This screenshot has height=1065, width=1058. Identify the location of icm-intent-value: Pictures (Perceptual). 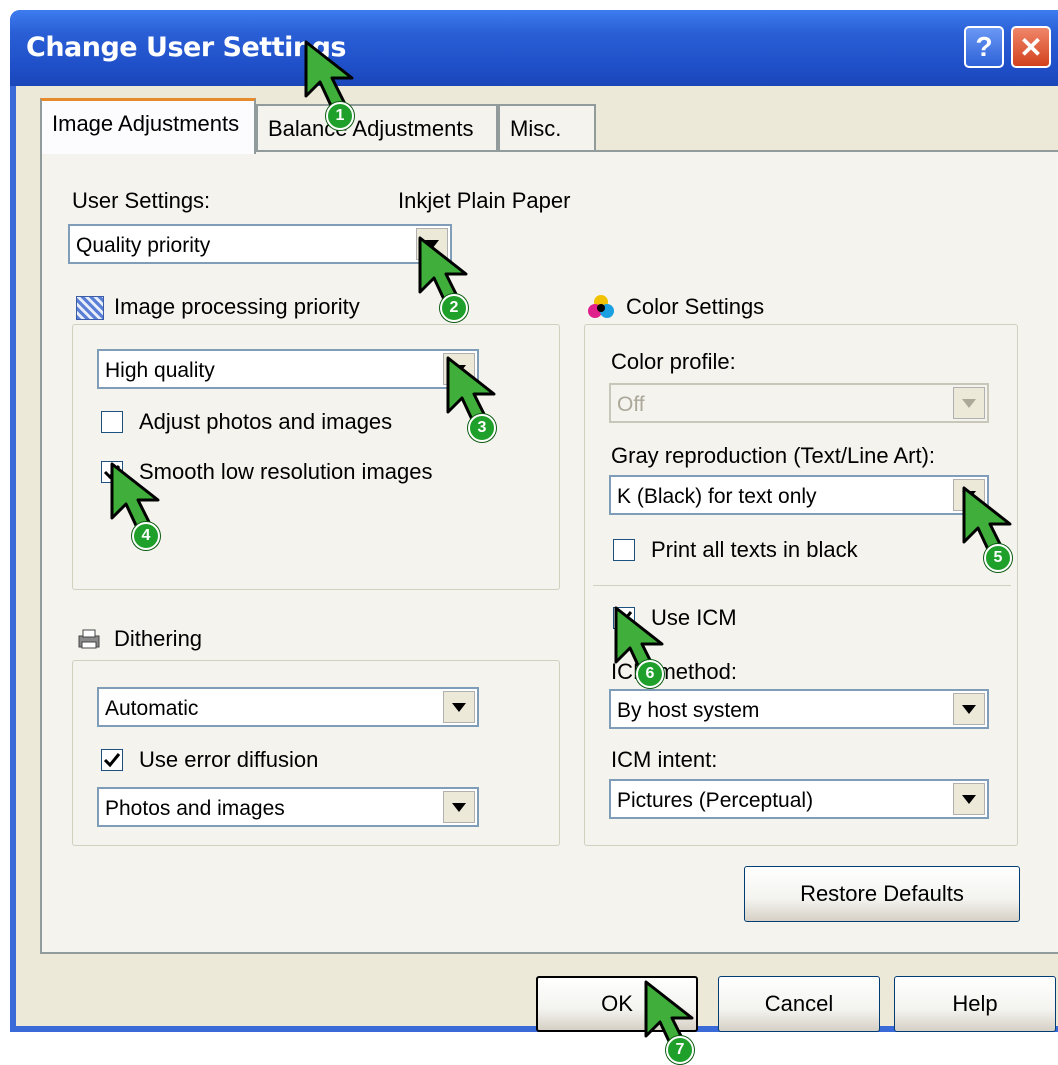
(715, 800).